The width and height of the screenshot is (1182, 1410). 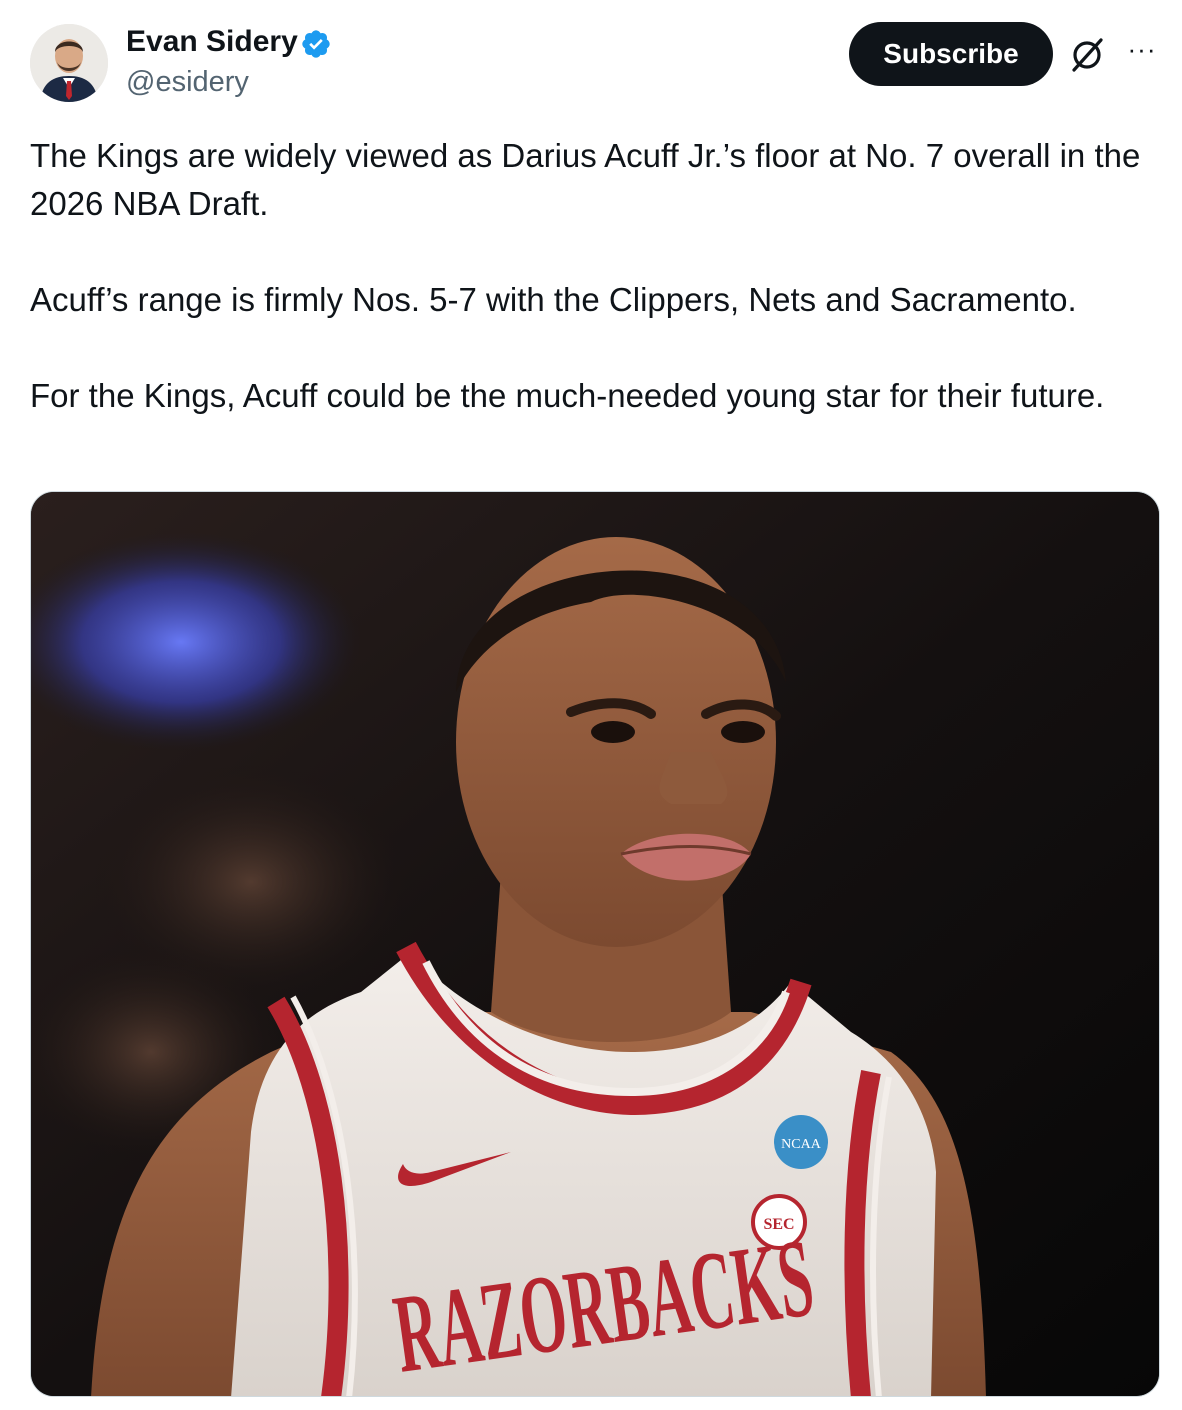 I want to click on avatar-image, so click(x=69, y=63).